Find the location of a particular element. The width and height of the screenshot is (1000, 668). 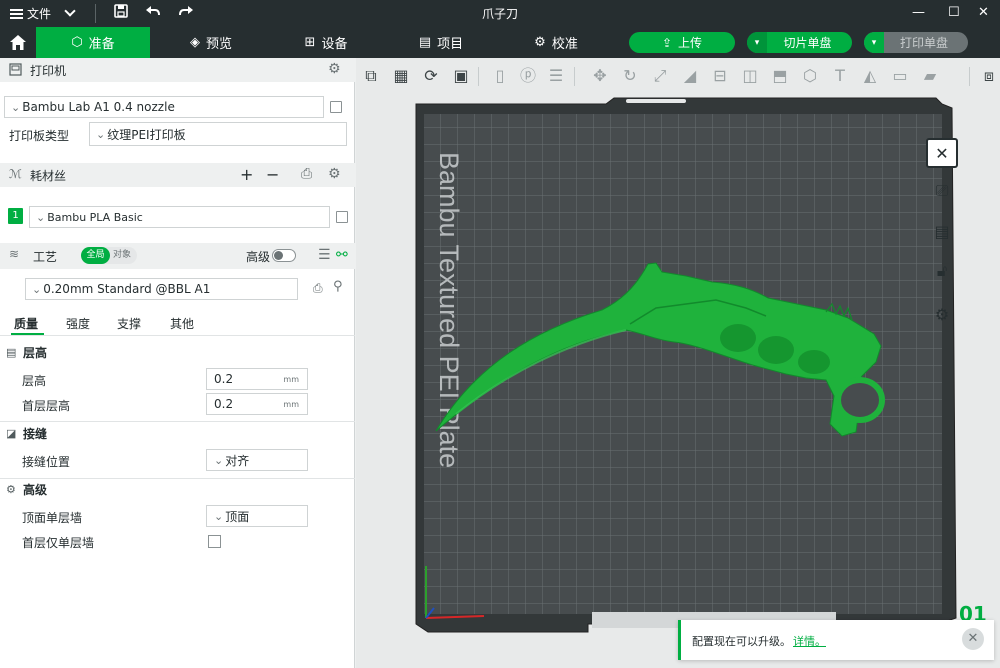

main-tab-bar: ⬡ 准备 ◈ 预览 ⊞ 设备 ▤ 项目 ⚙ 校准 ⇪ 上传 ▾ 切片单盘 ▾ 打 is located at coordinates (500, 42).